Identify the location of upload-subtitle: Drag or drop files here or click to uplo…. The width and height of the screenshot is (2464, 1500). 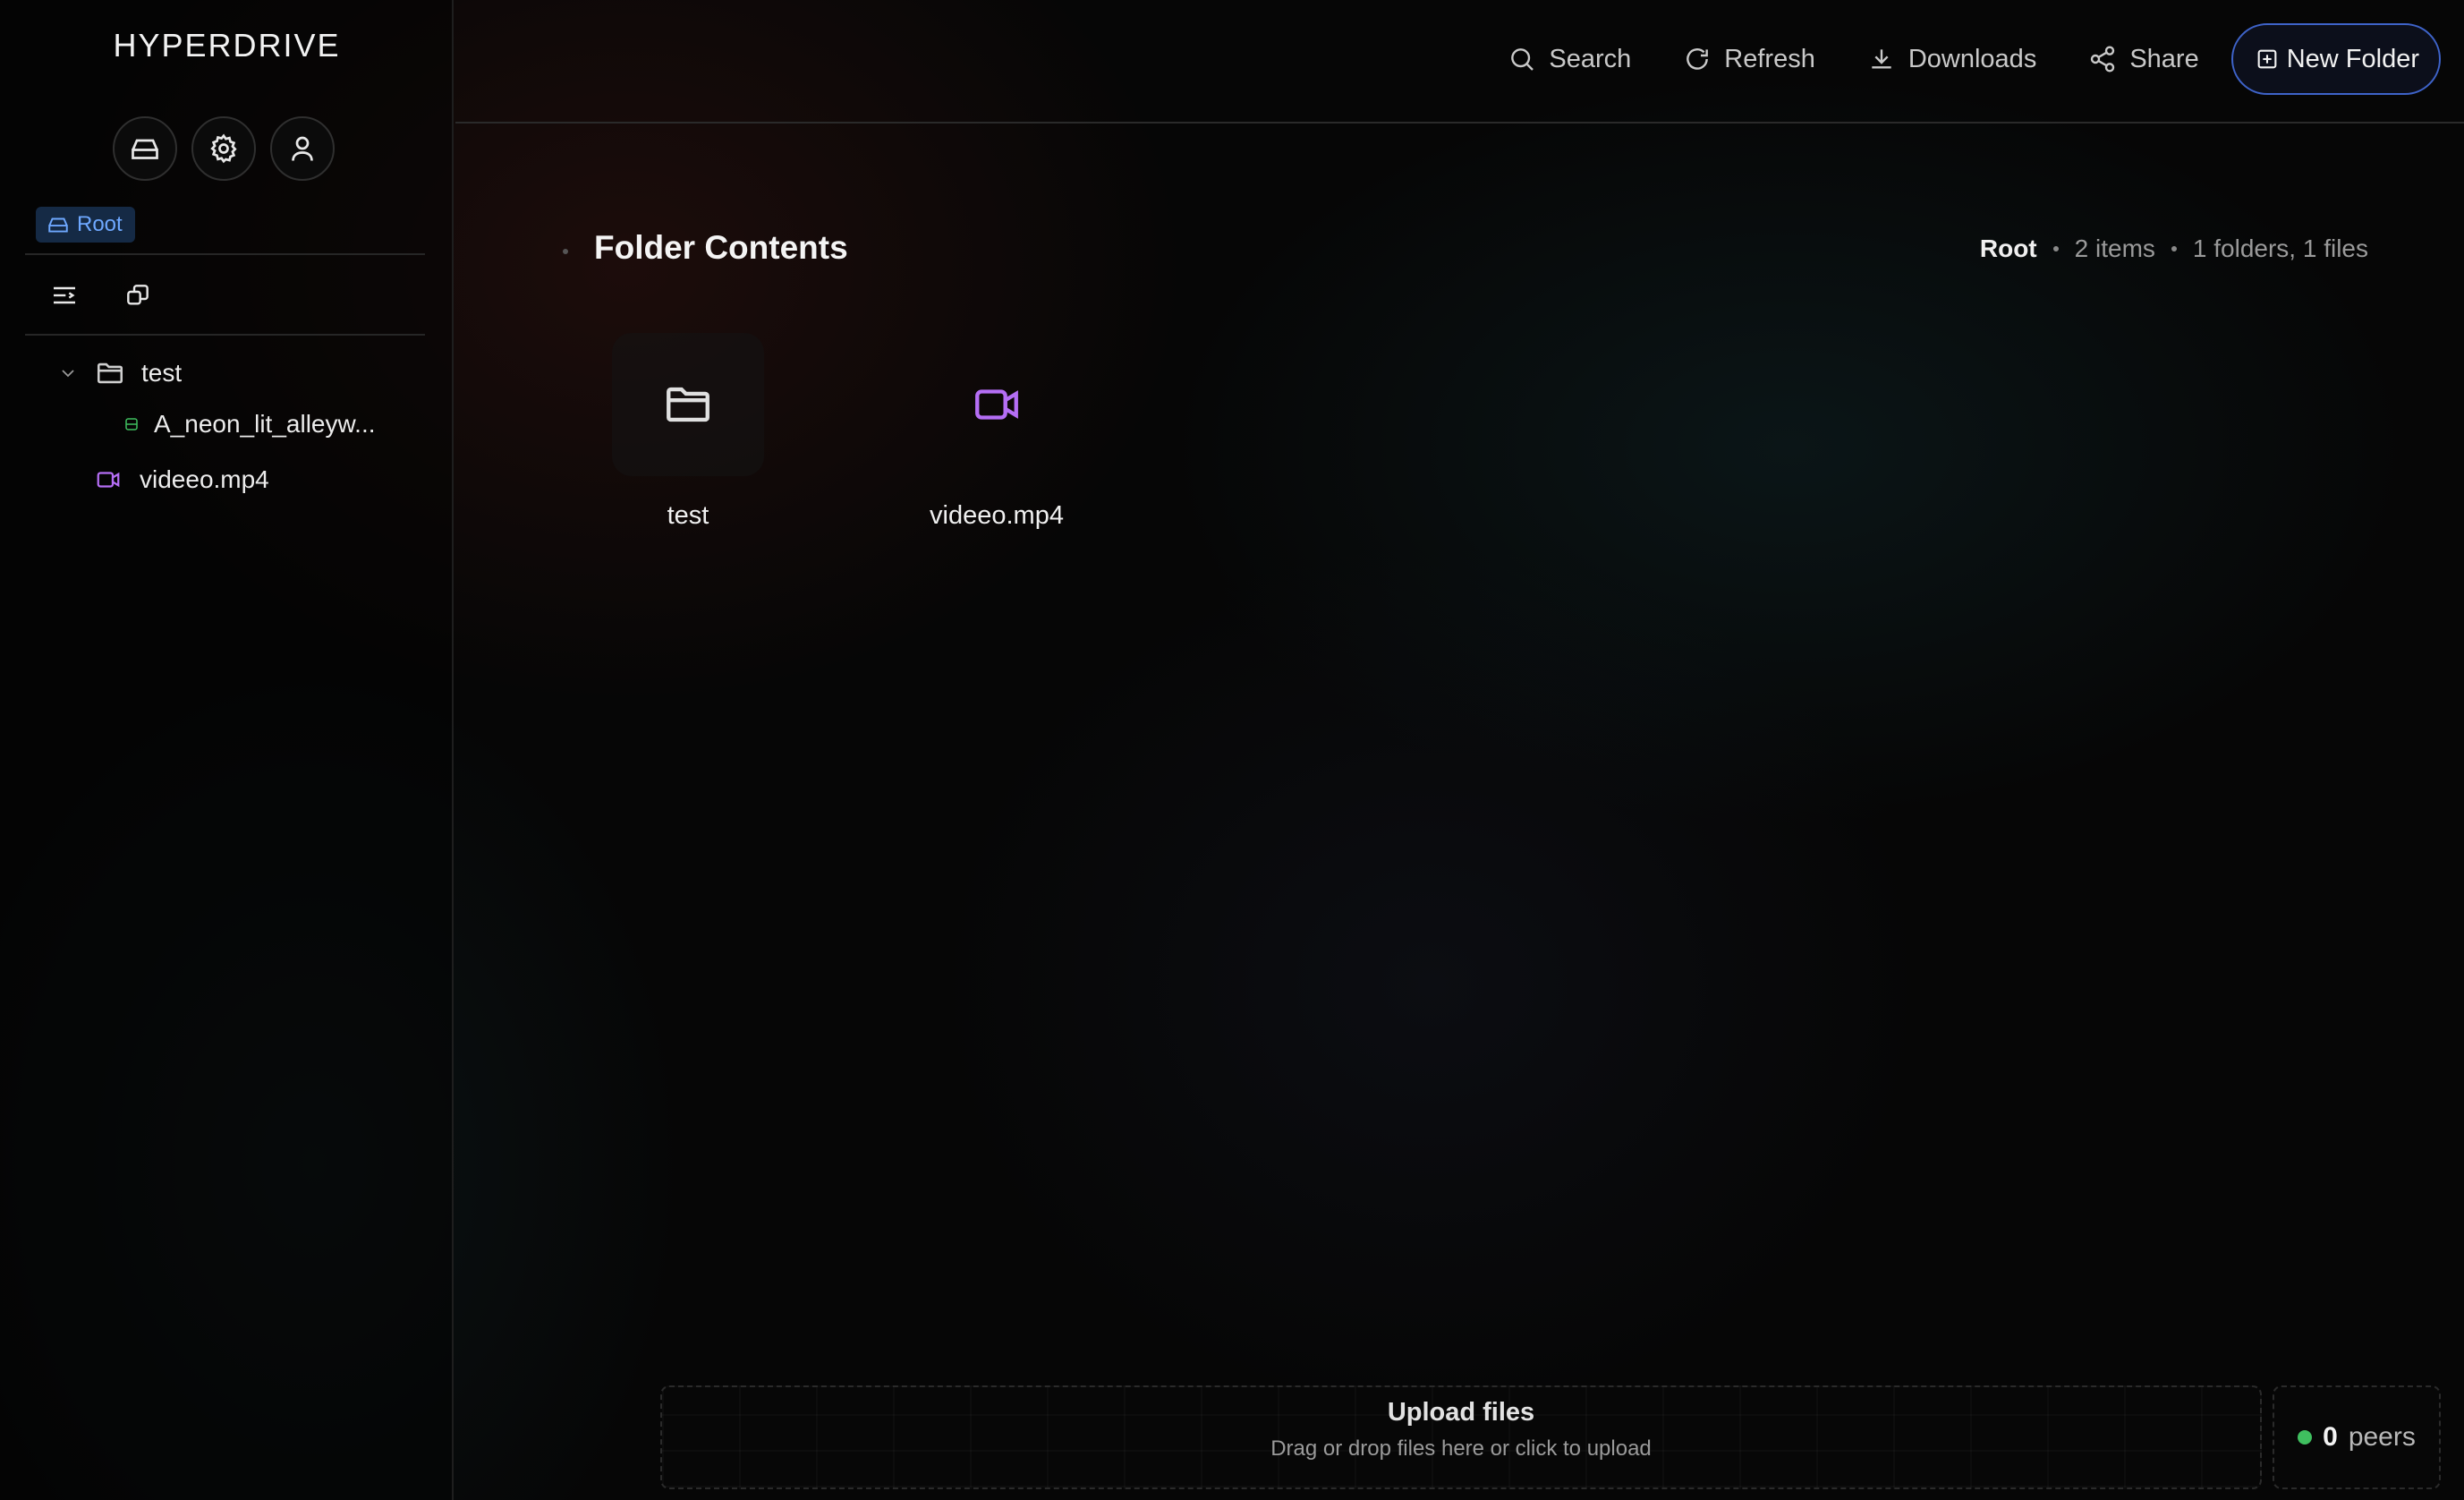
(1461, 1448).